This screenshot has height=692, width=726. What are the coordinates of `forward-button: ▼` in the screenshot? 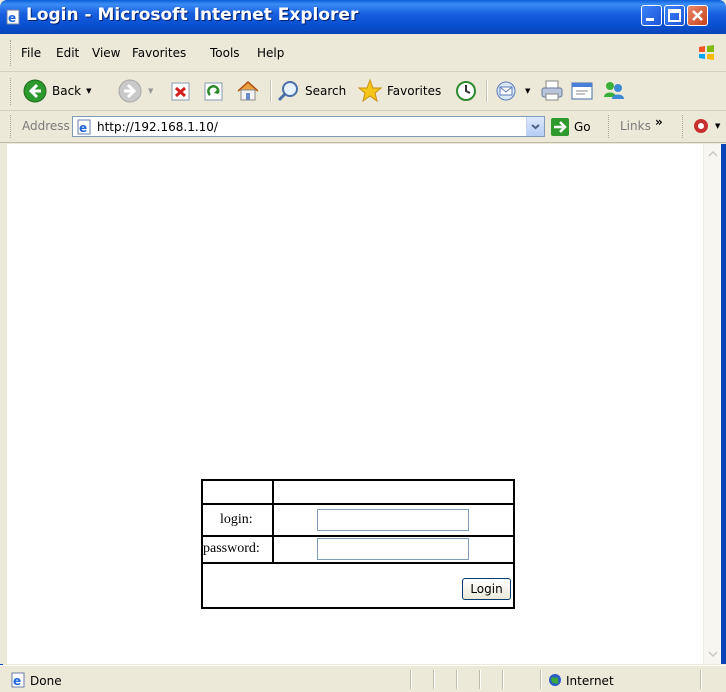 It's located at (135, 91).